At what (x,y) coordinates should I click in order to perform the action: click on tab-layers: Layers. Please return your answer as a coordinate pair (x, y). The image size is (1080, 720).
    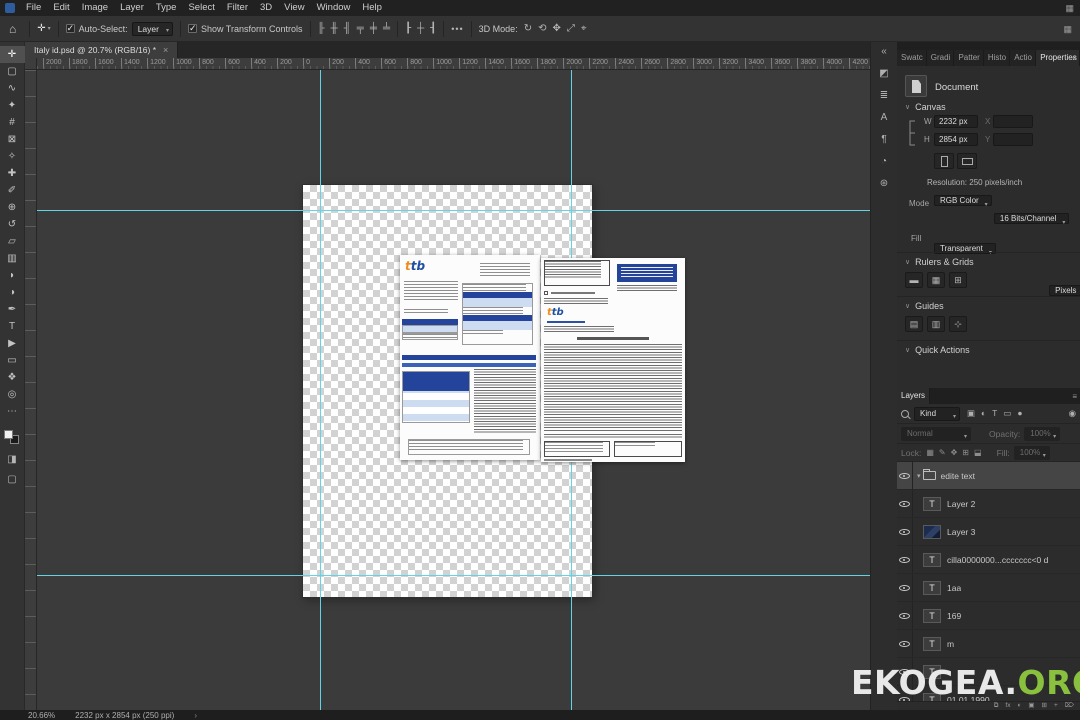
    Looking at the image, I should click on (914, 396).